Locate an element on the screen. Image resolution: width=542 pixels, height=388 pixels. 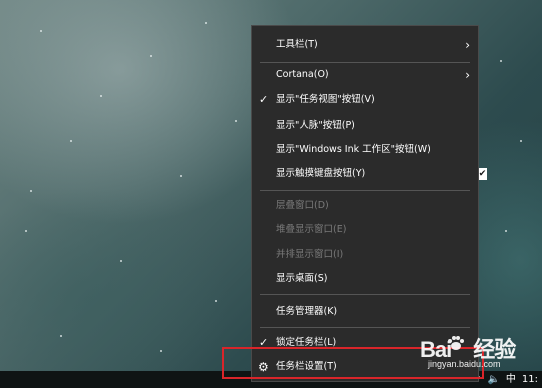
menu-item-label: 并排显示窗口(I) is located at coordinates (310, 254).